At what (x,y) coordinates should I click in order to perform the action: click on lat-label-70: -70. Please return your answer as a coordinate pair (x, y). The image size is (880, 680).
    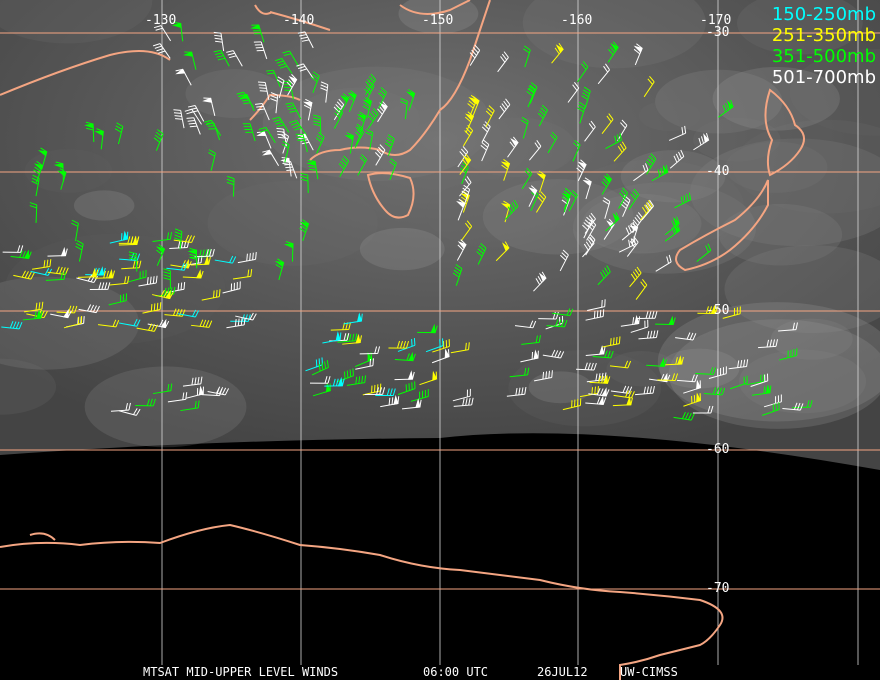
    Looking at the image, I should click on (718, 588).